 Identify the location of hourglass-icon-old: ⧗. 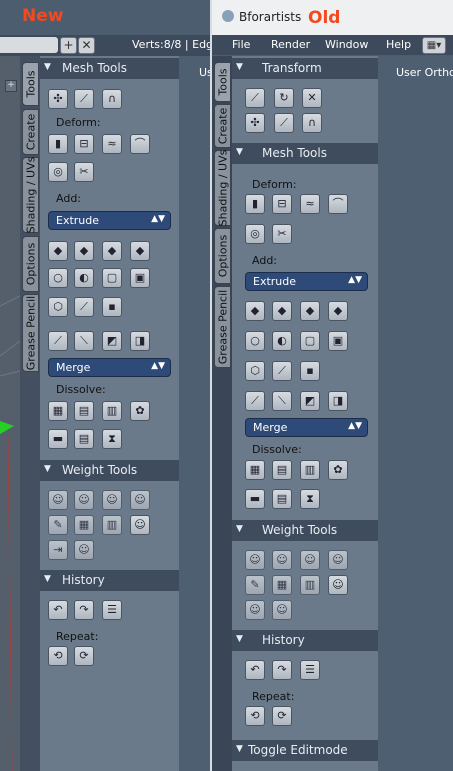
(310, 499).